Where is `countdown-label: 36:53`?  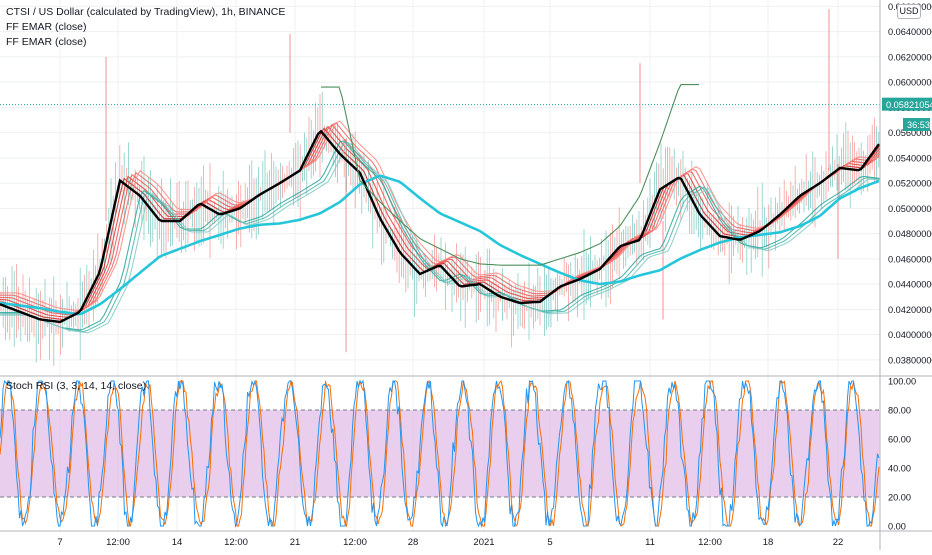
countdown-label: 36:53 is located at coordinates (918, 125).